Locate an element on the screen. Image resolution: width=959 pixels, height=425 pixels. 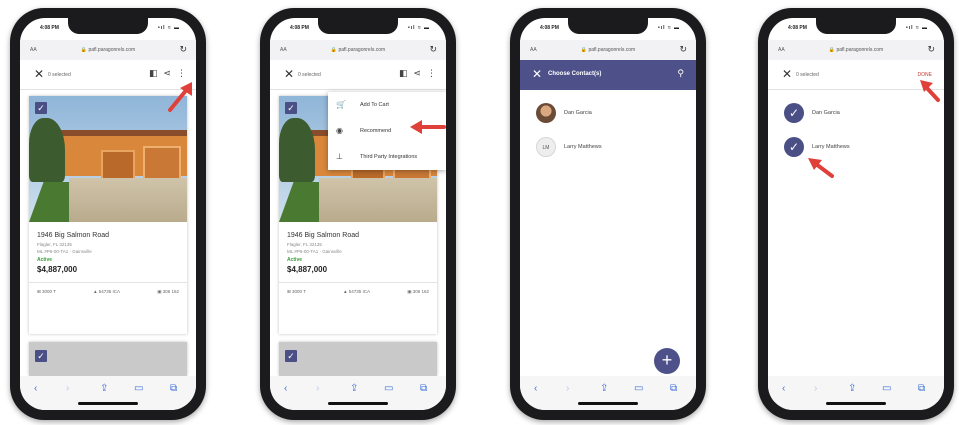
menu-item-label: Add To Cart is located at coordinates (374, 105).